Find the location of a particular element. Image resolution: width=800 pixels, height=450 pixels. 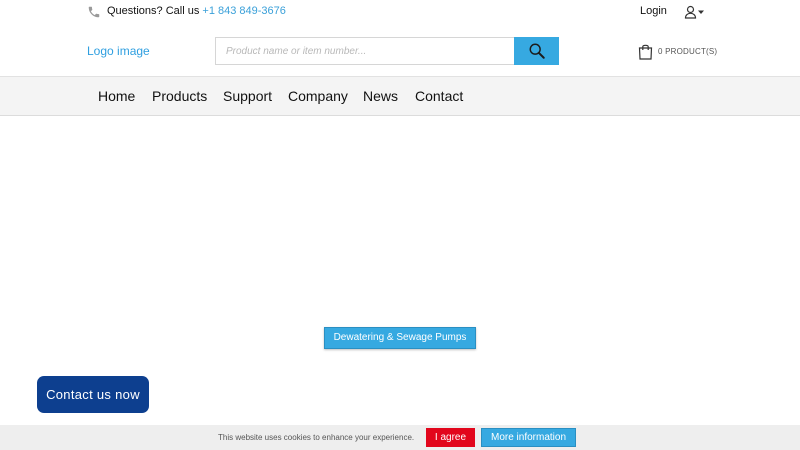

nav-item-news: News is located at coordinates (380, 96).